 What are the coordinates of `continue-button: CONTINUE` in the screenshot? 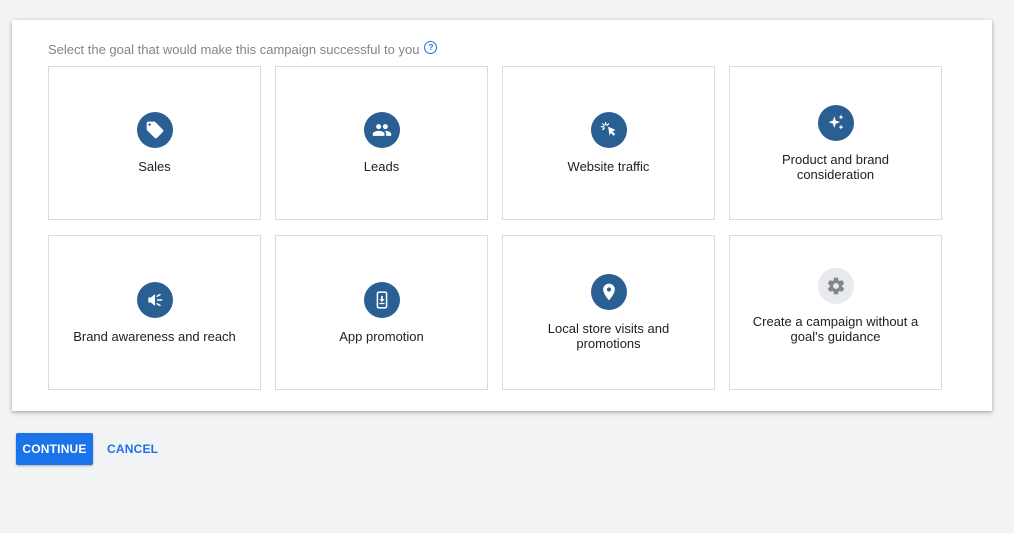 It's located at (54, 449).